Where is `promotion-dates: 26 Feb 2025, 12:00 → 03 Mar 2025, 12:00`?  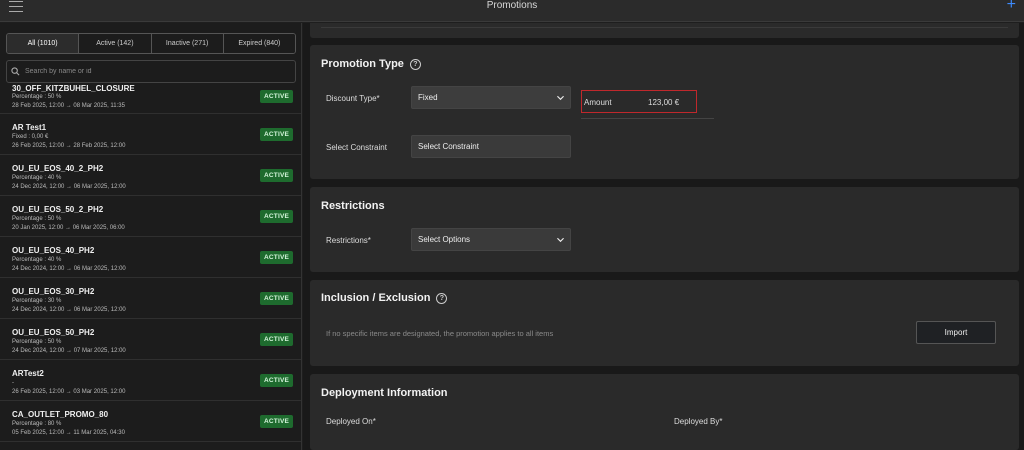
promotion-dates: 26 Feb 2025, 12:00 → 03 Mar 2025, 12:00 is located at coordinates (69, 392).